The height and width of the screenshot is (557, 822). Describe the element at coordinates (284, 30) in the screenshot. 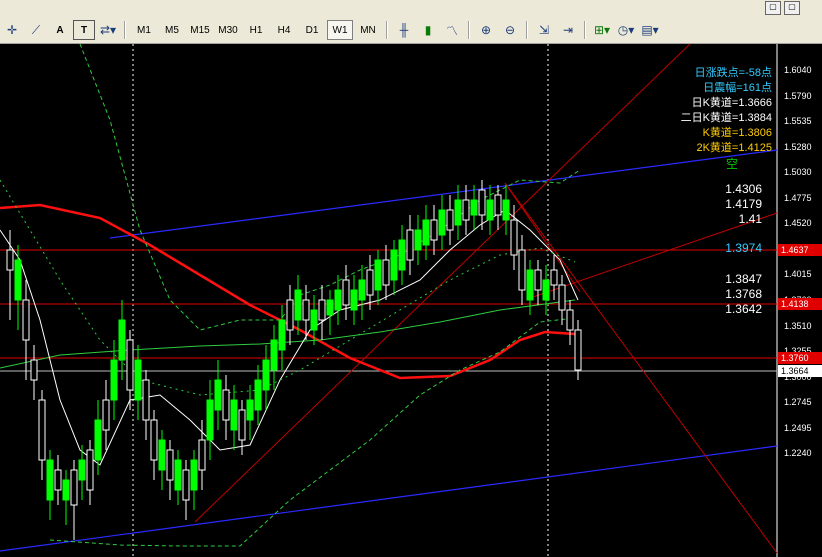

I see `timeframe-h4: H4` at that location.